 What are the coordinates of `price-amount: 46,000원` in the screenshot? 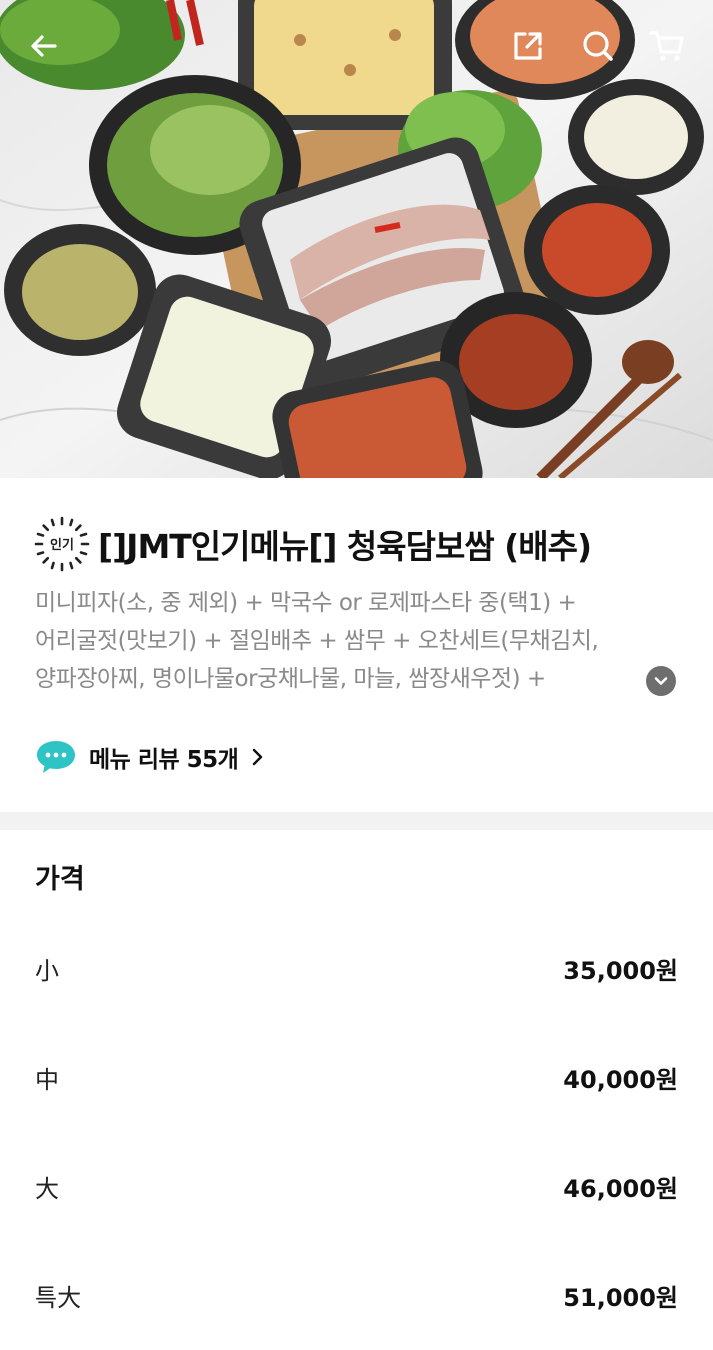 It's located at (620, 1188).